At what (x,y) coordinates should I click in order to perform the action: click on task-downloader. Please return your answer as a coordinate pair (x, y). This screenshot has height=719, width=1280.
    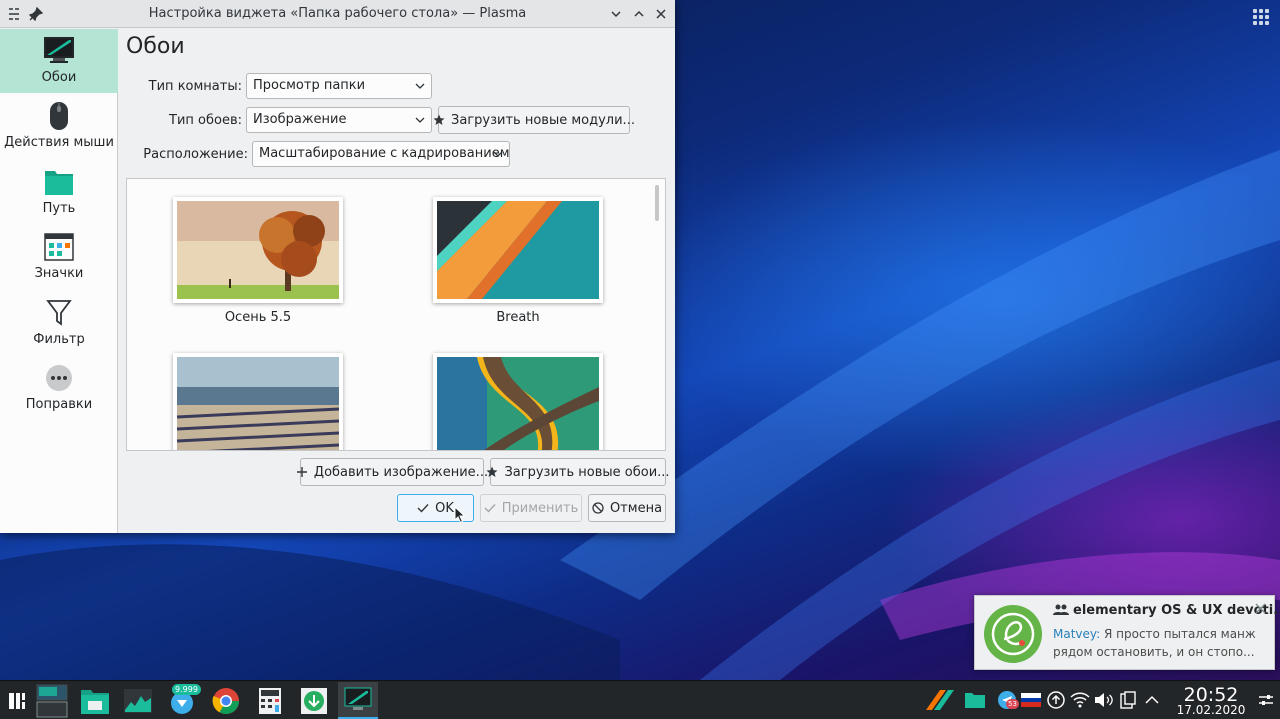
    Looking at the image, I should click on (314, 700).